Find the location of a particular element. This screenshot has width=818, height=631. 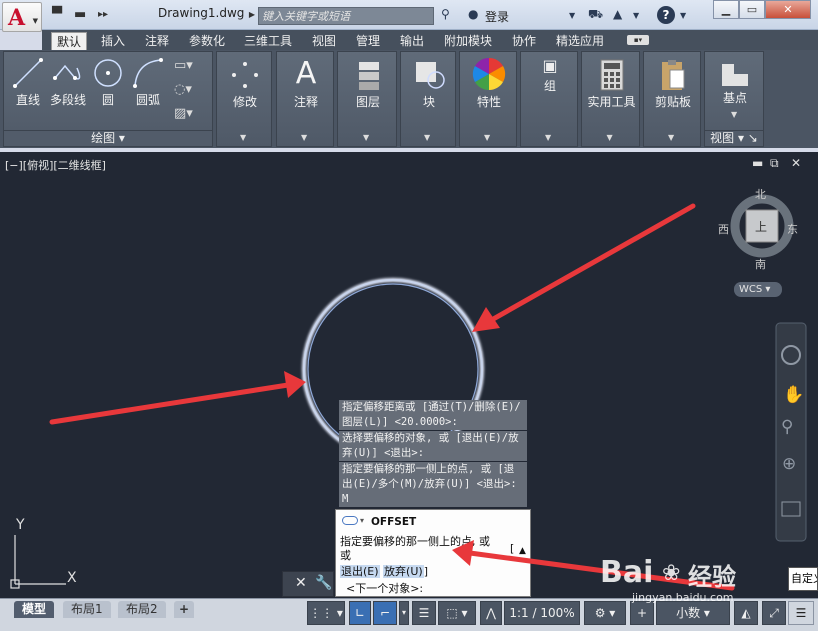

viewcube-south: 南 is located at coordinates (760, 264).